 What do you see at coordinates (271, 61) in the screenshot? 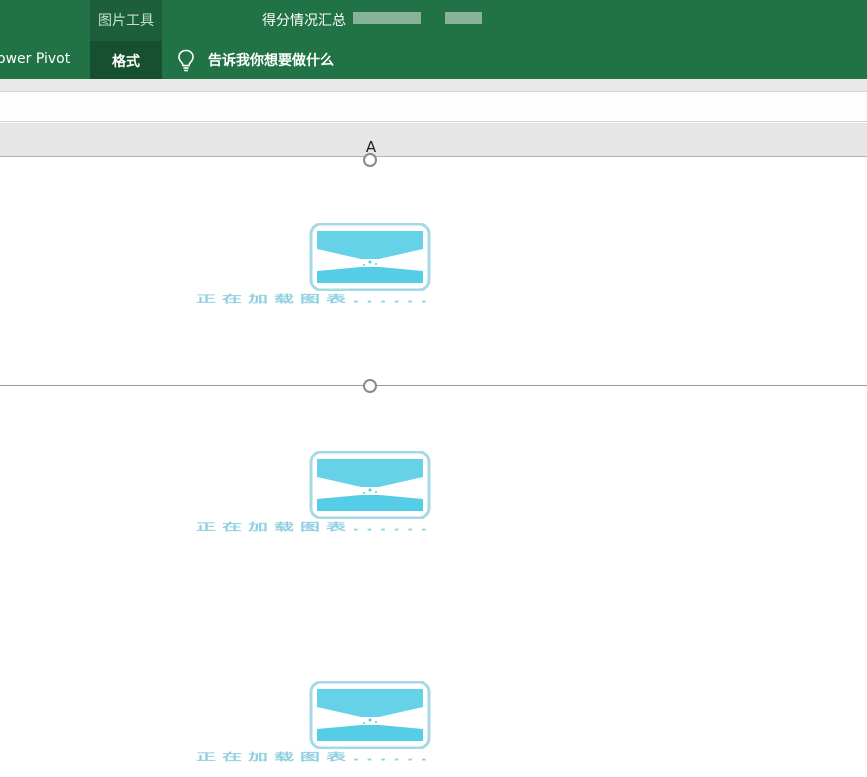
I see `tell-me-text: 告诉我你想要做什么` at bounding box center [271, 61].